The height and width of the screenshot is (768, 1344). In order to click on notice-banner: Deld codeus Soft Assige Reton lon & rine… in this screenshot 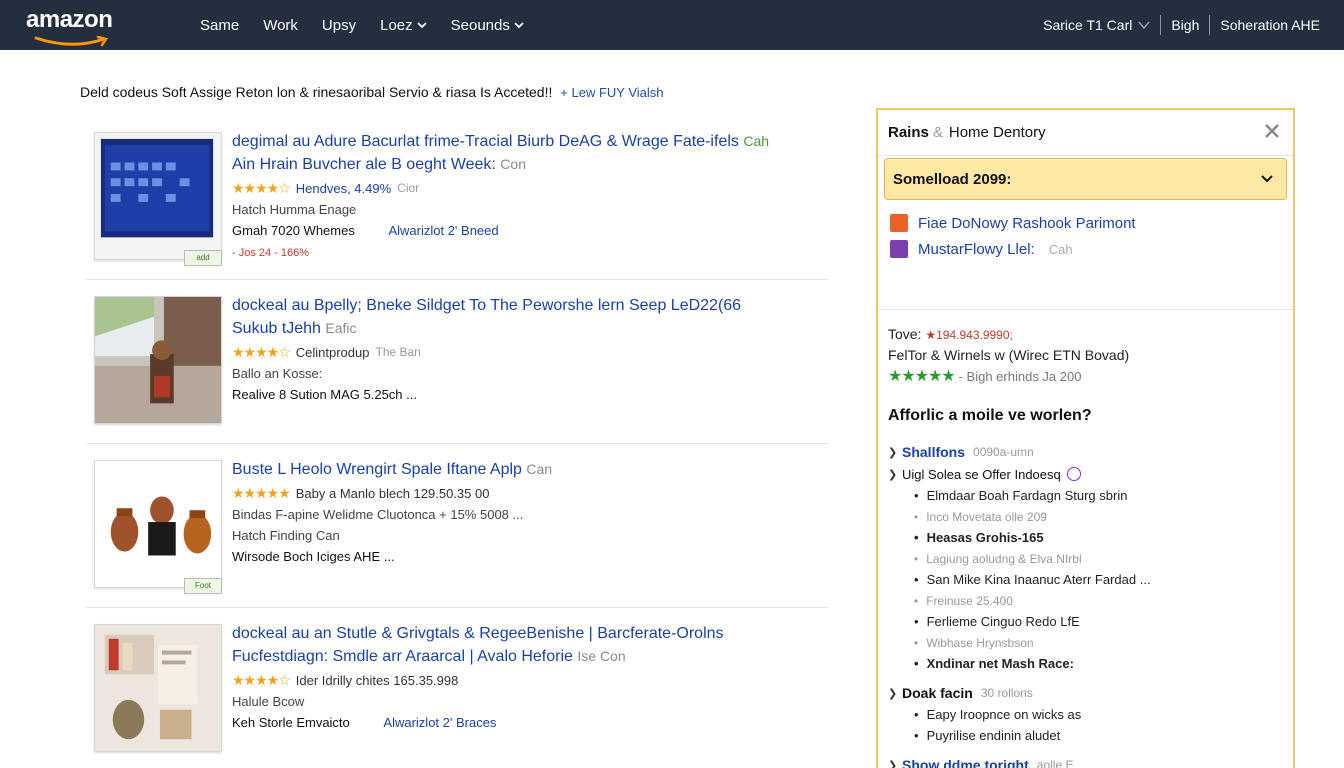, I will do `click(372, 92)`.